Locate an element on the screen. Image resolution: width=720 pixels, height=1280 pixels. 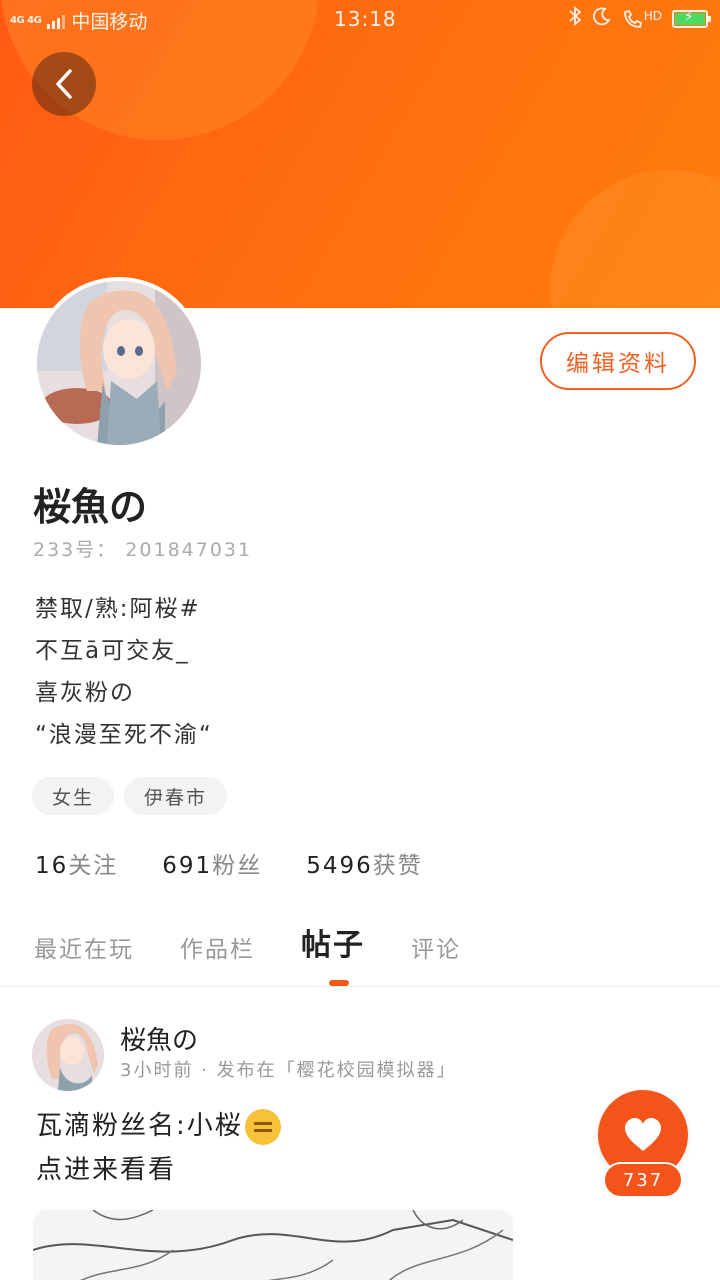
carrier-name: 中国移动 is located at coordinates (109, 22).